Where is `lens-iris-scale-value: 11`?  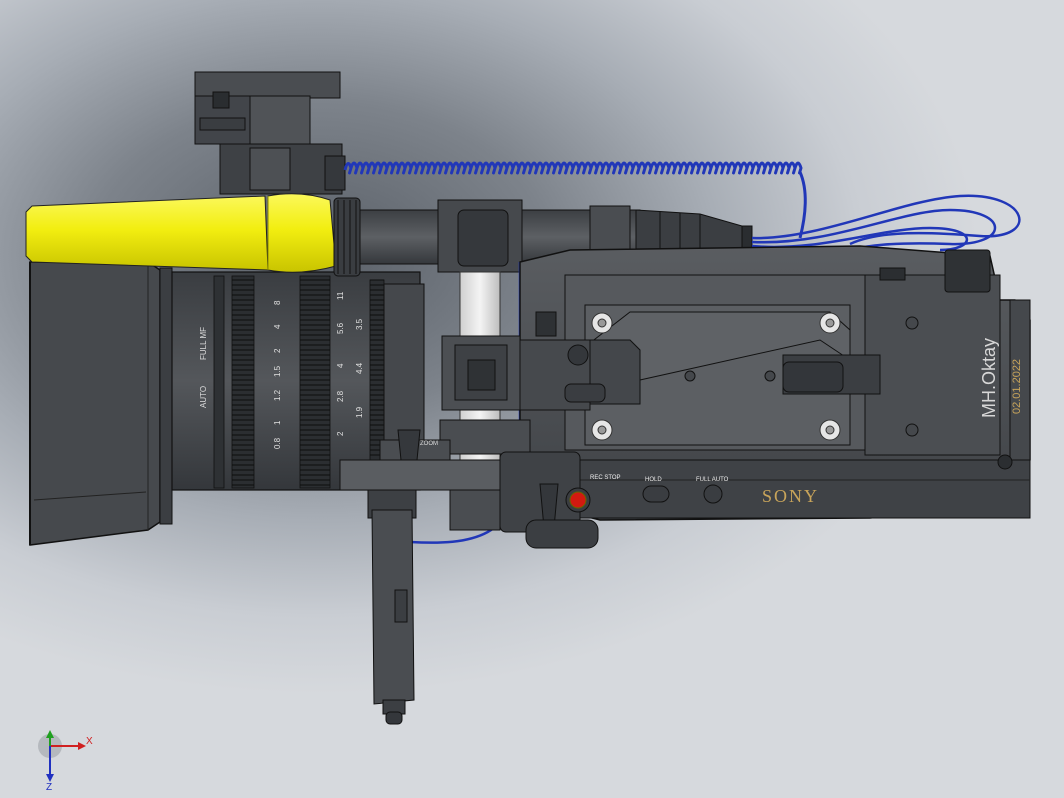 lens-iris-scale-value: 11 is located at coordinates (340, 295).